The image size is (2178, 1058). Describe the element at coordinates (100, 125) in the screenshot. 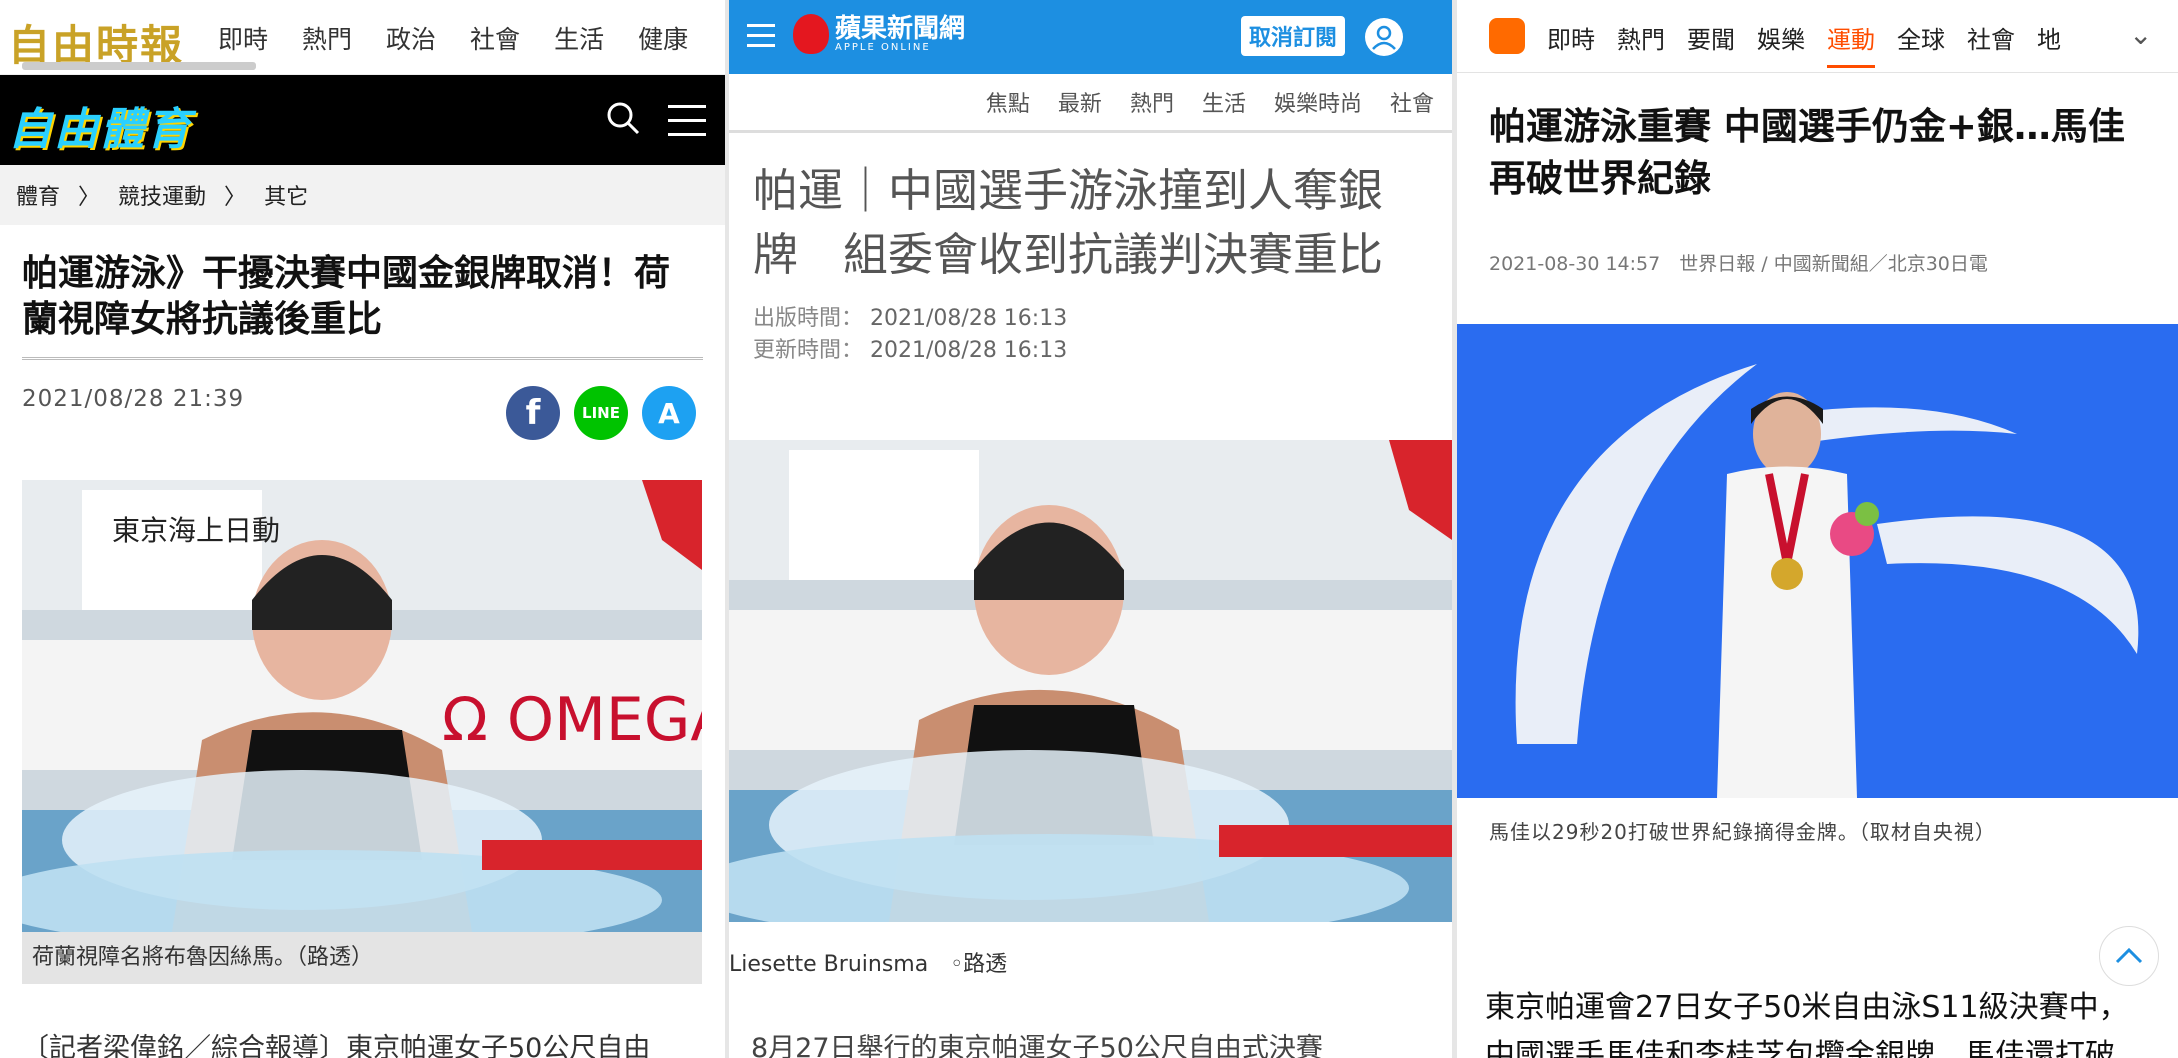

I see `sport-logo: 自由體育` at that location.